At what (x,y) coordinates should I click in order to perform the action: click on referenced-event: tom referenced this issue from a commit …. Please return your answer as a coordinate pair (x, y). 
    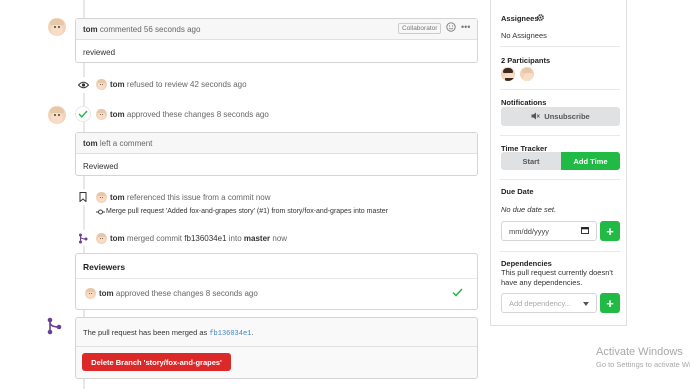
    Looking at the image, I should click on (190, 197).